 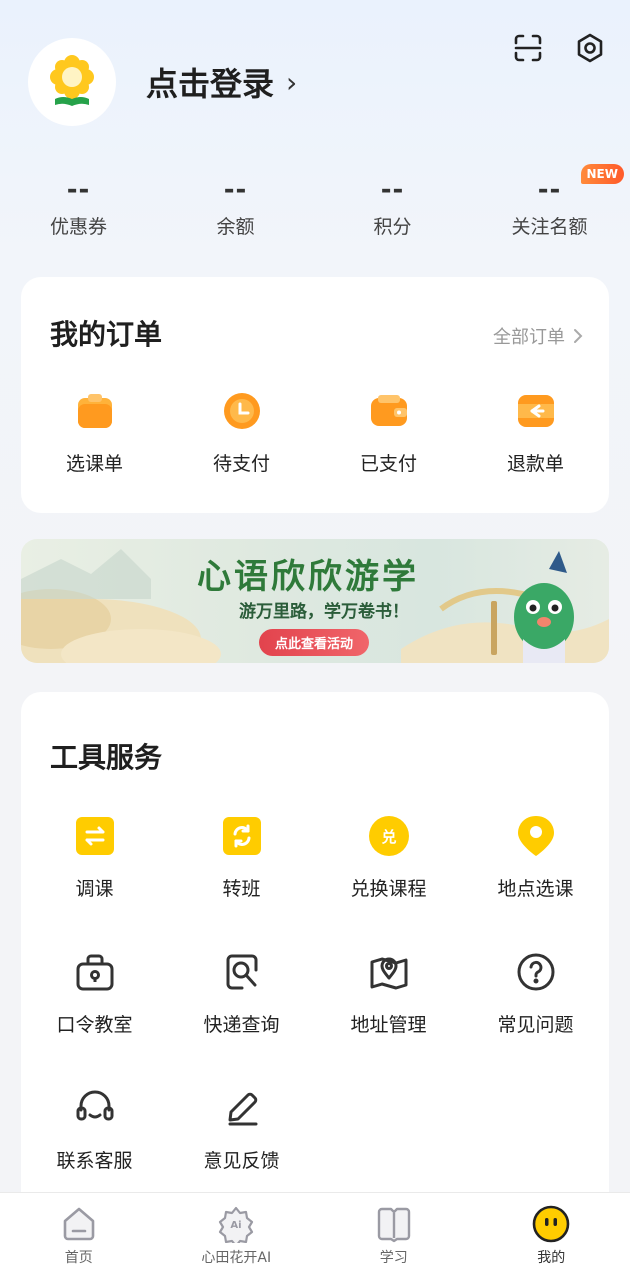 I want to click on order-item-pending: 待支付, so click(x=241, y=431).